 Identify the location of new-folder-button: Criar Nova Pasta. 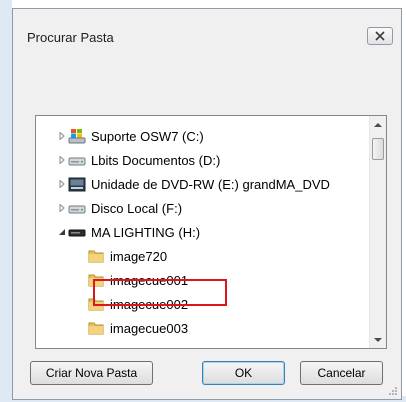
(91, 373).